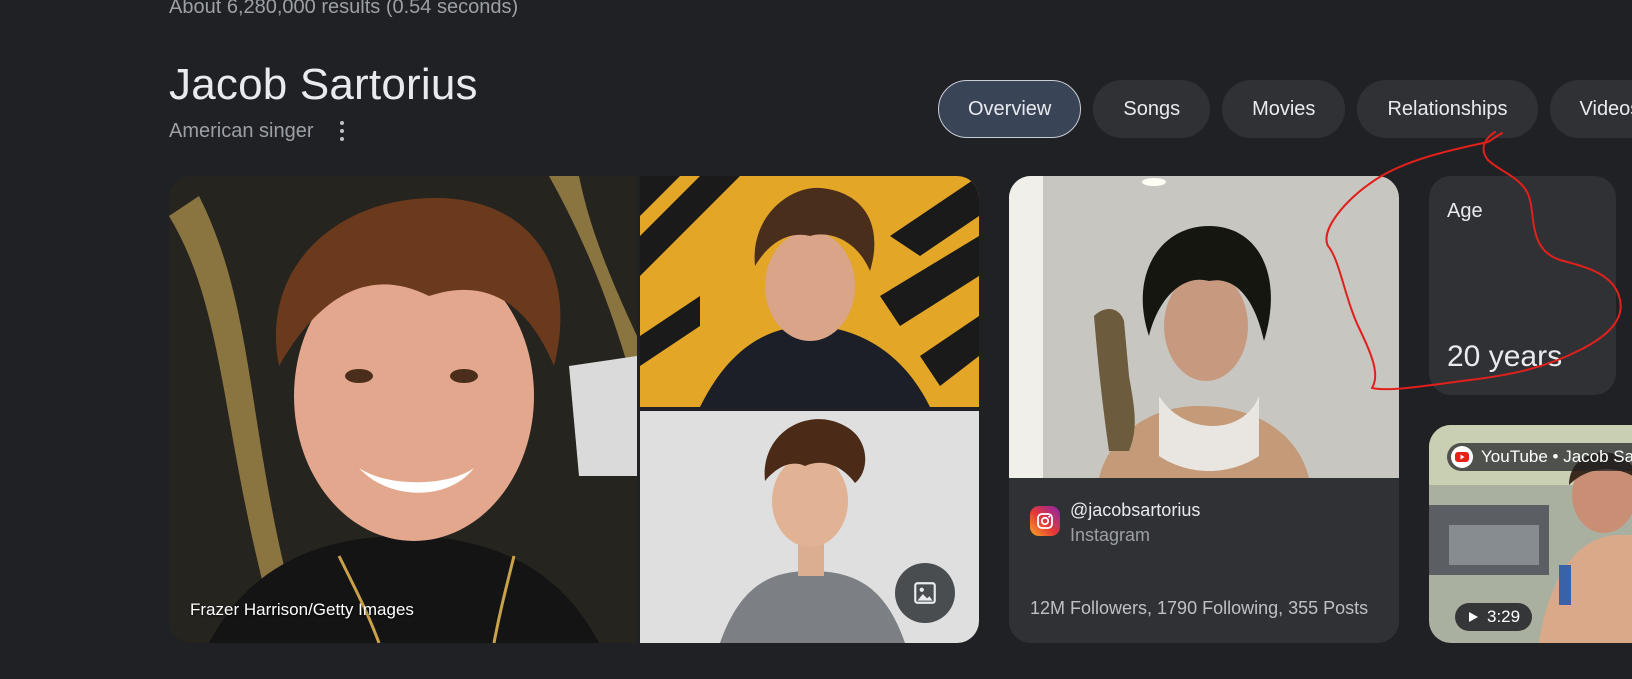 The width and height of the screenshot is (1632, 679). I want to click on instagram-icon, so click(1045, 521).